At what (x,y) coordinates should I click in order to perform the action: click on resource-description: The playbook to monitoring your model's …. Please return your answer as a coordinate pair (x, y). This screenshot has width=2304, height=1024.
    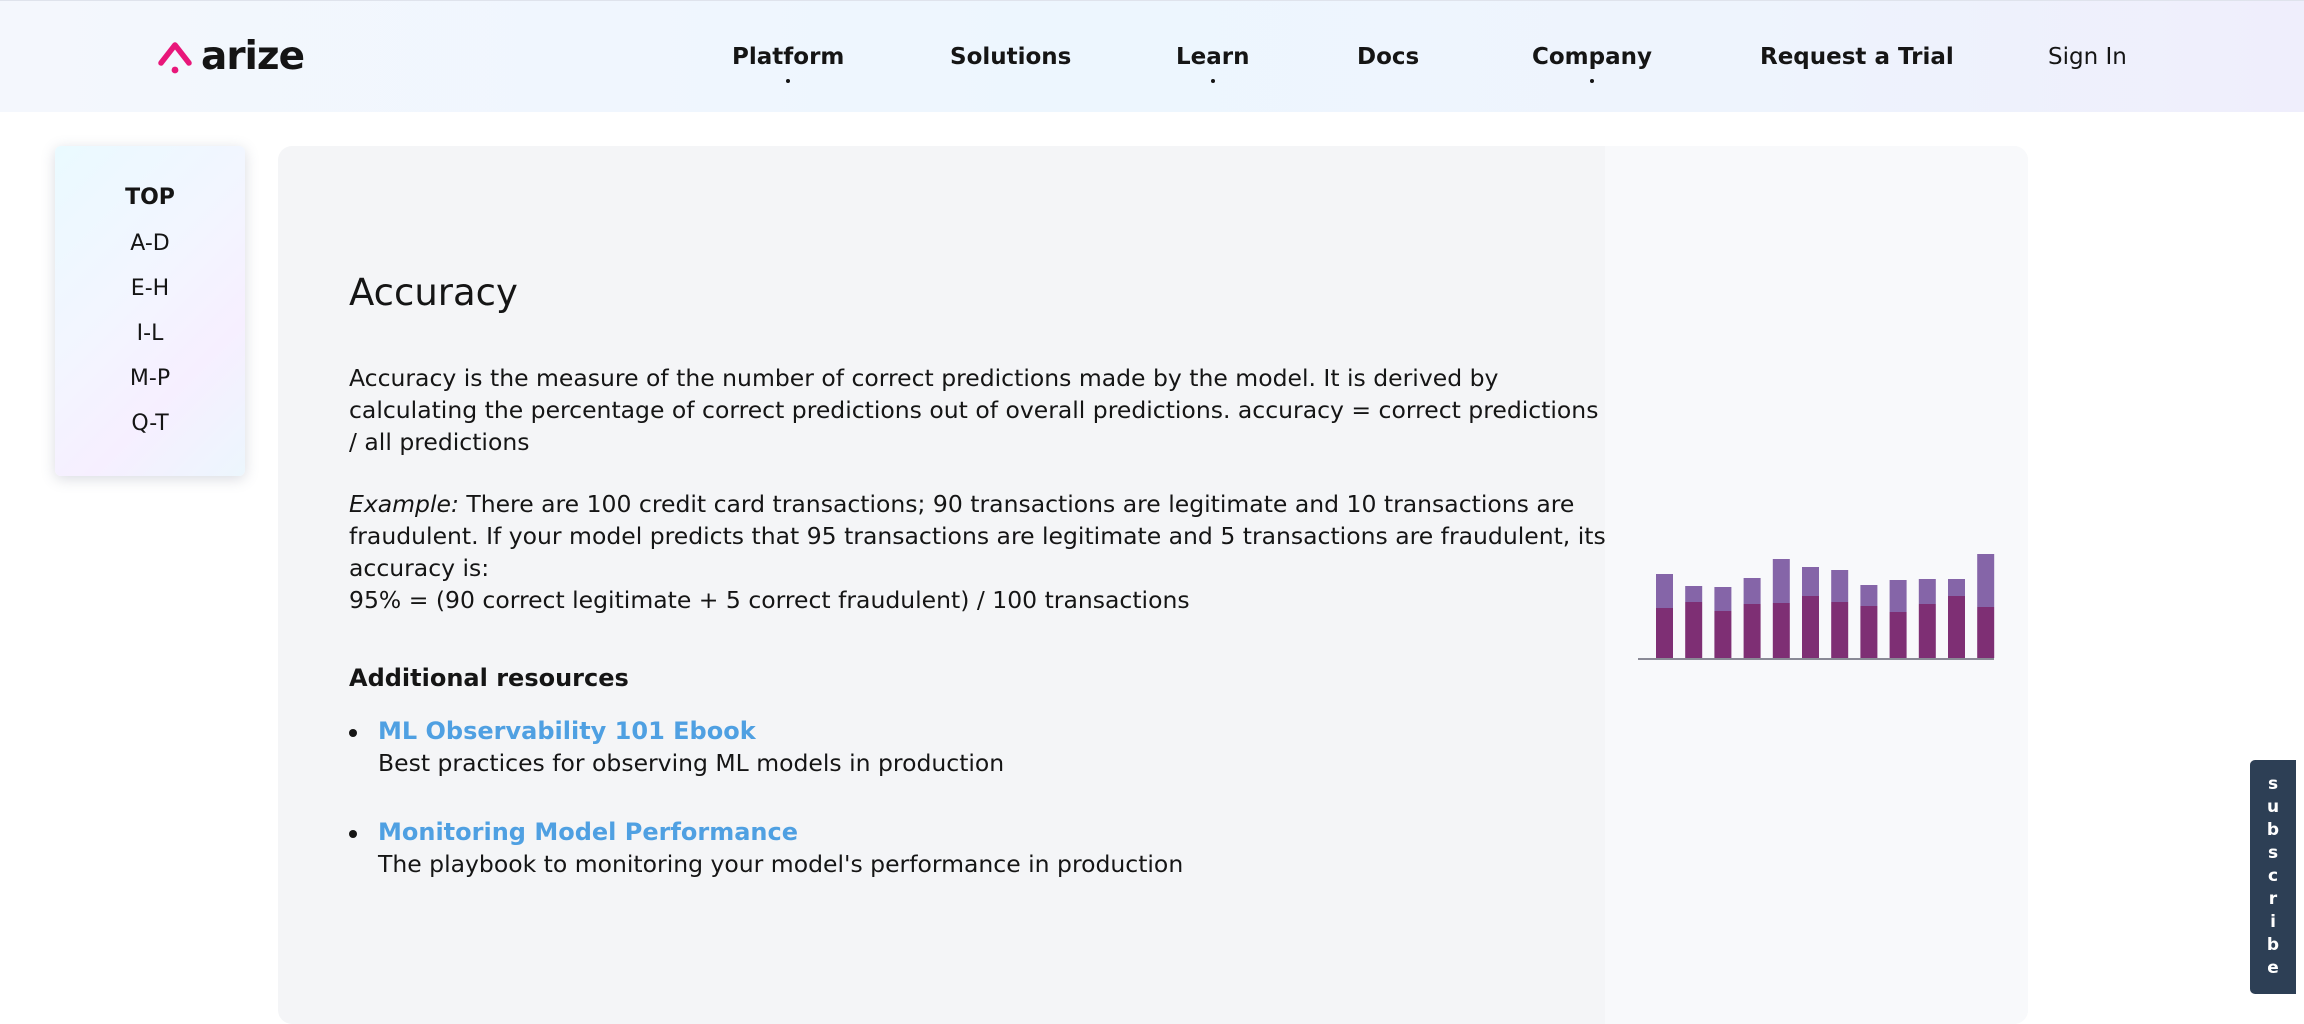
    Looking at the image, I should click on (781, 864).